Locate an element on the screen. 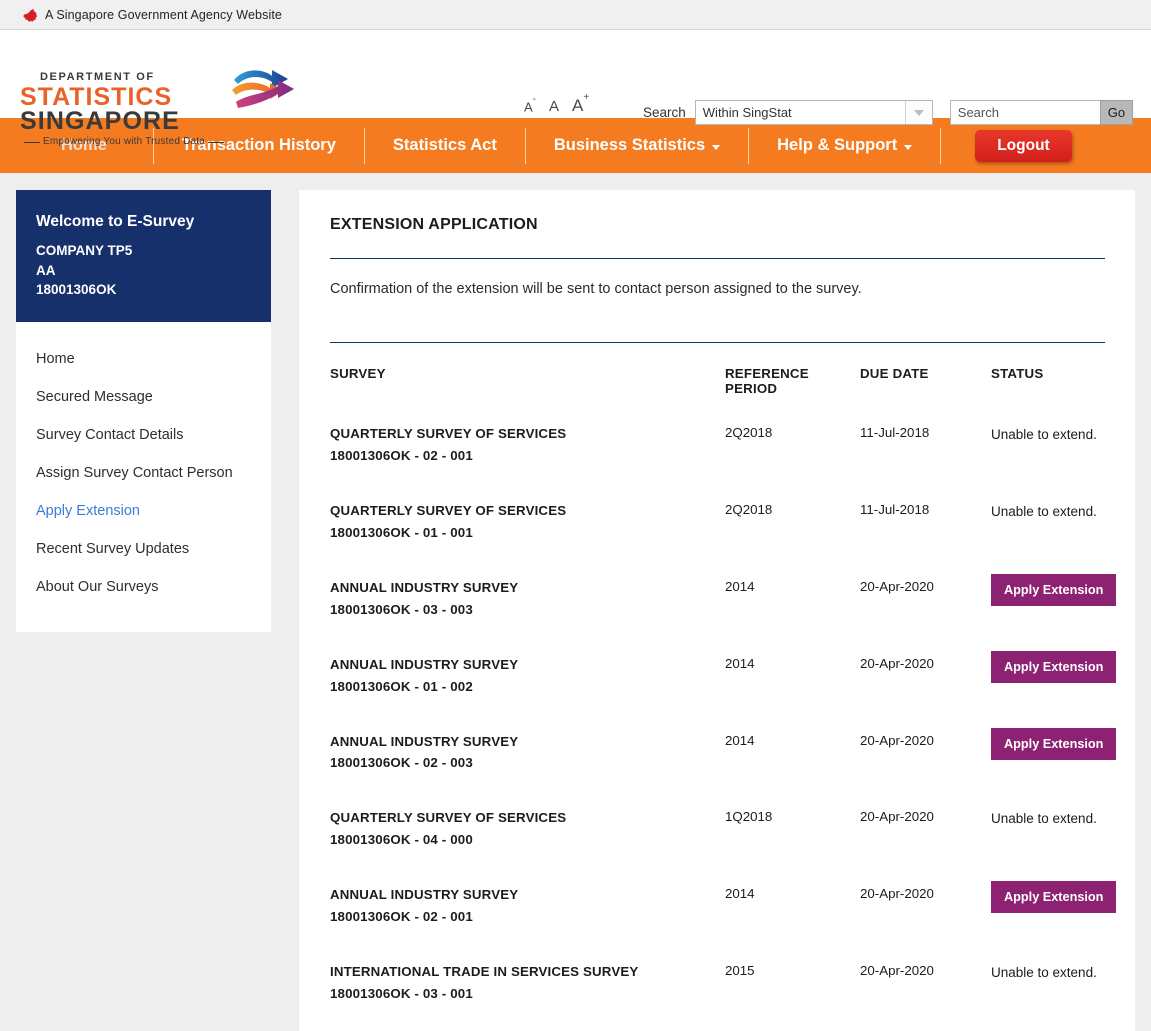 This screenshot has width=1151, height=1031. search-scope-select: Within SingStat is located at coordinates (813, 112).